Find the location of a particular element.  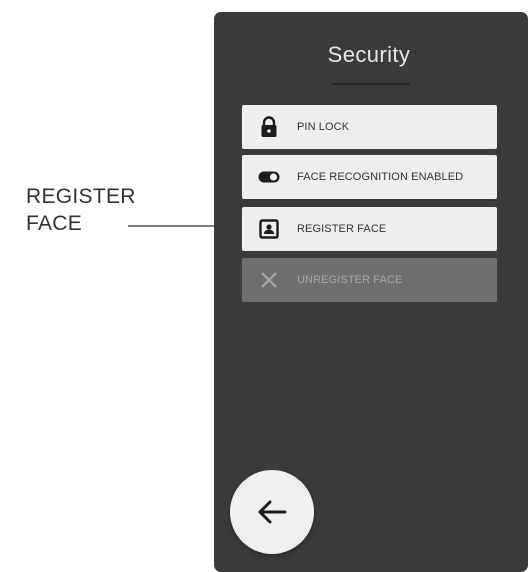

close-icon is located at coordinates (269, 280).